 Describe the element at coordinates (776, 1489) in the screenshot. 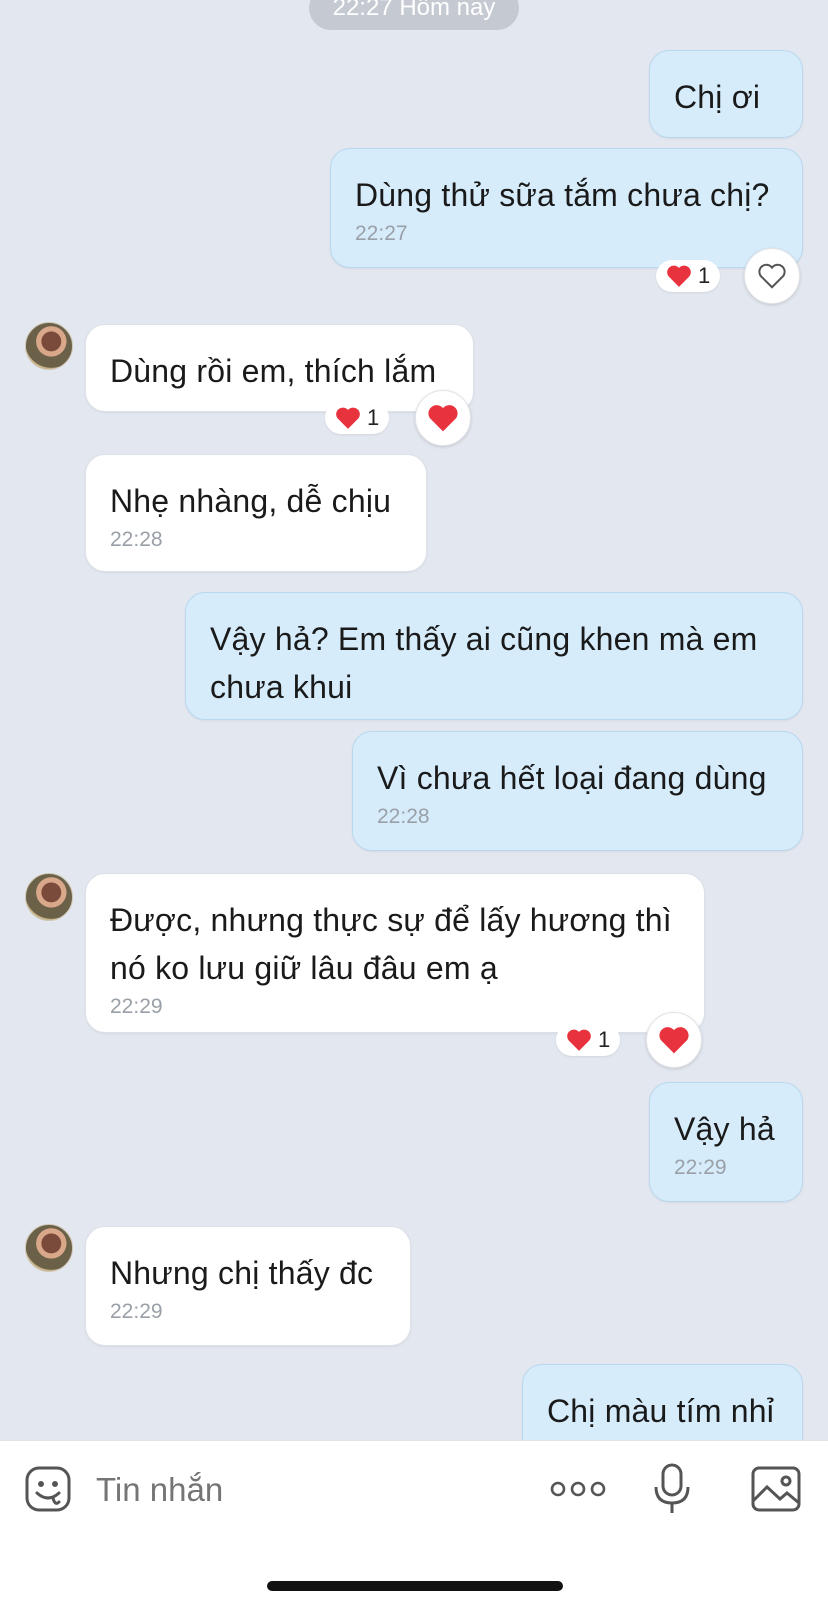

I see `image-icon` at that location.